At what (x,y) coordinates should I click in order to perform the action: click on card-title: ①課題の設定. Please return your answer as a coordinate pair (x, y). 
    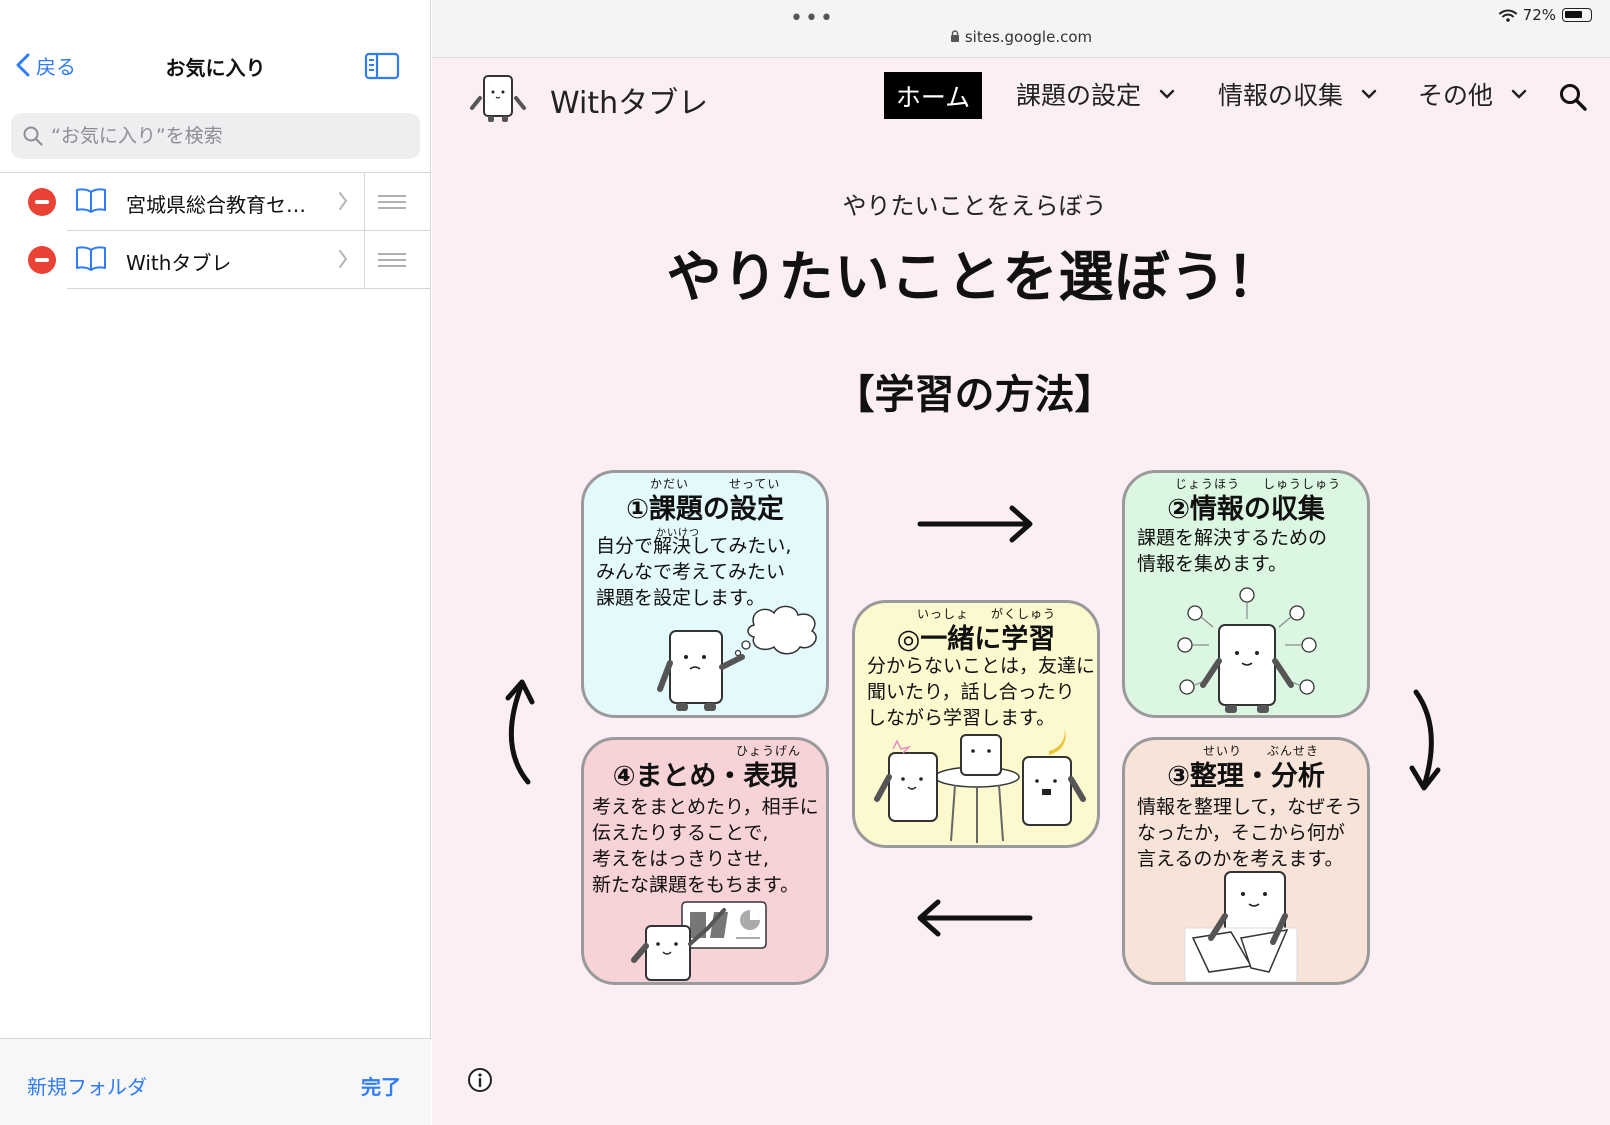
    Looking at the image, I should click on (705, 509).